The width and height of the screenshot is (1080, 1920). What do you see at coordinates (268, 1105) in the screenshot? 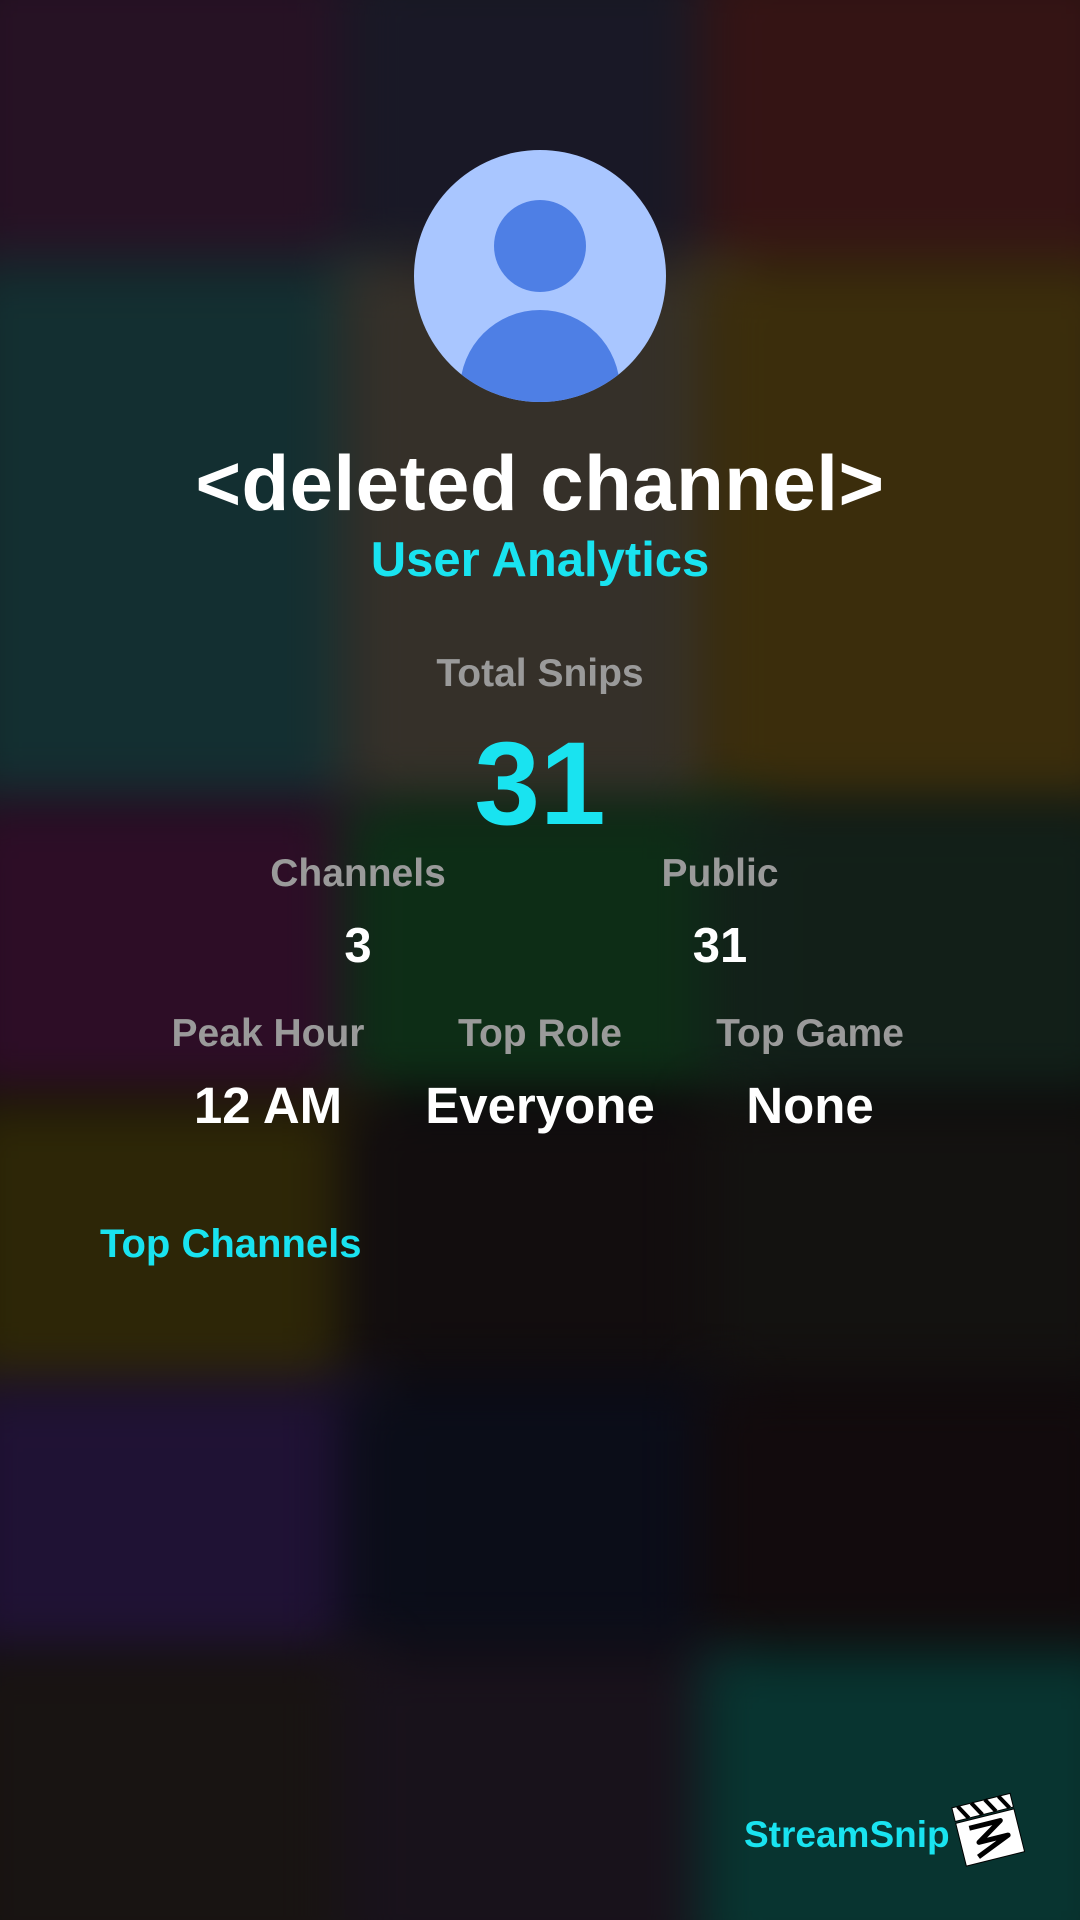
I see `peak-hour-value: 12 AM` at bounding box center [268, 1105].